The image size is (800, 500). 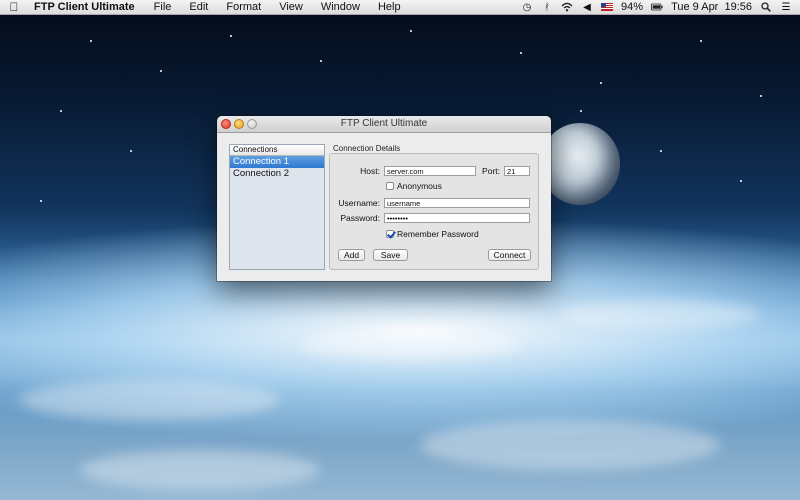 I want to click on save-button: Save, so click(x=390, y=255).